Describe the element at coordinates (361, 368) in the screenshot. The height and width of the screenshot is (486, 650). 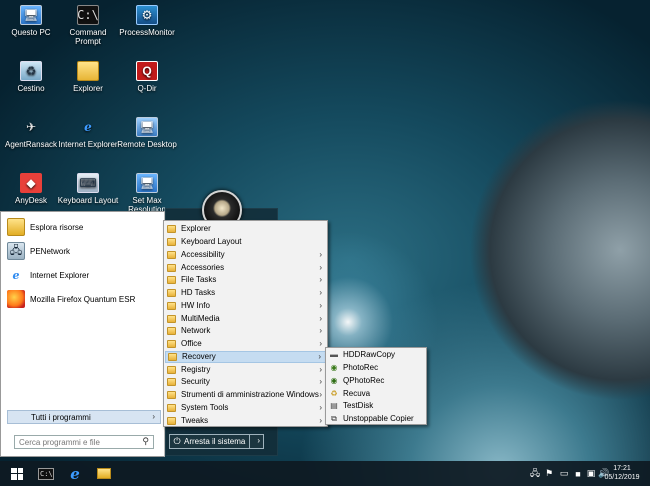
I see `menu-item-label: PhotoRec` at that location.